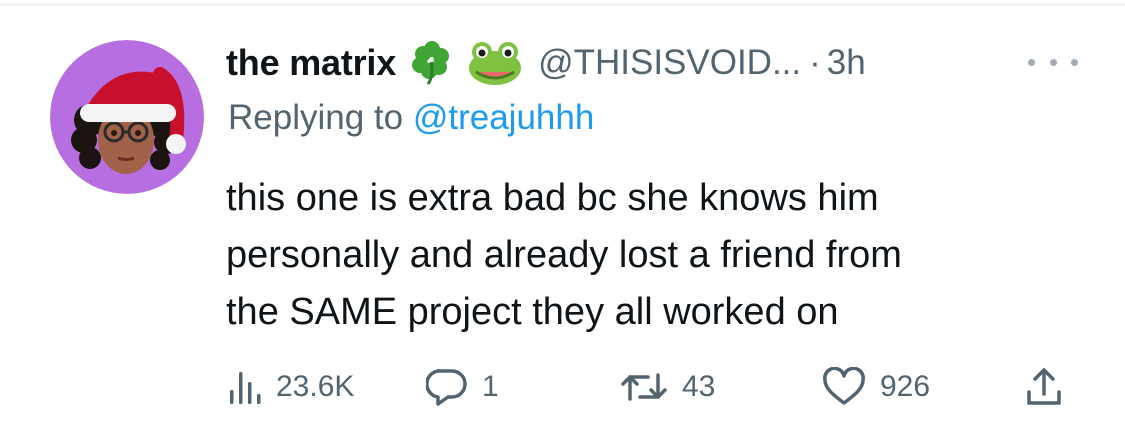 The image size is (1125, 441). What do you see at coordinates (876, 387) in the screenshot?
I see `like-button: 926` at bounding box center [876, 387].